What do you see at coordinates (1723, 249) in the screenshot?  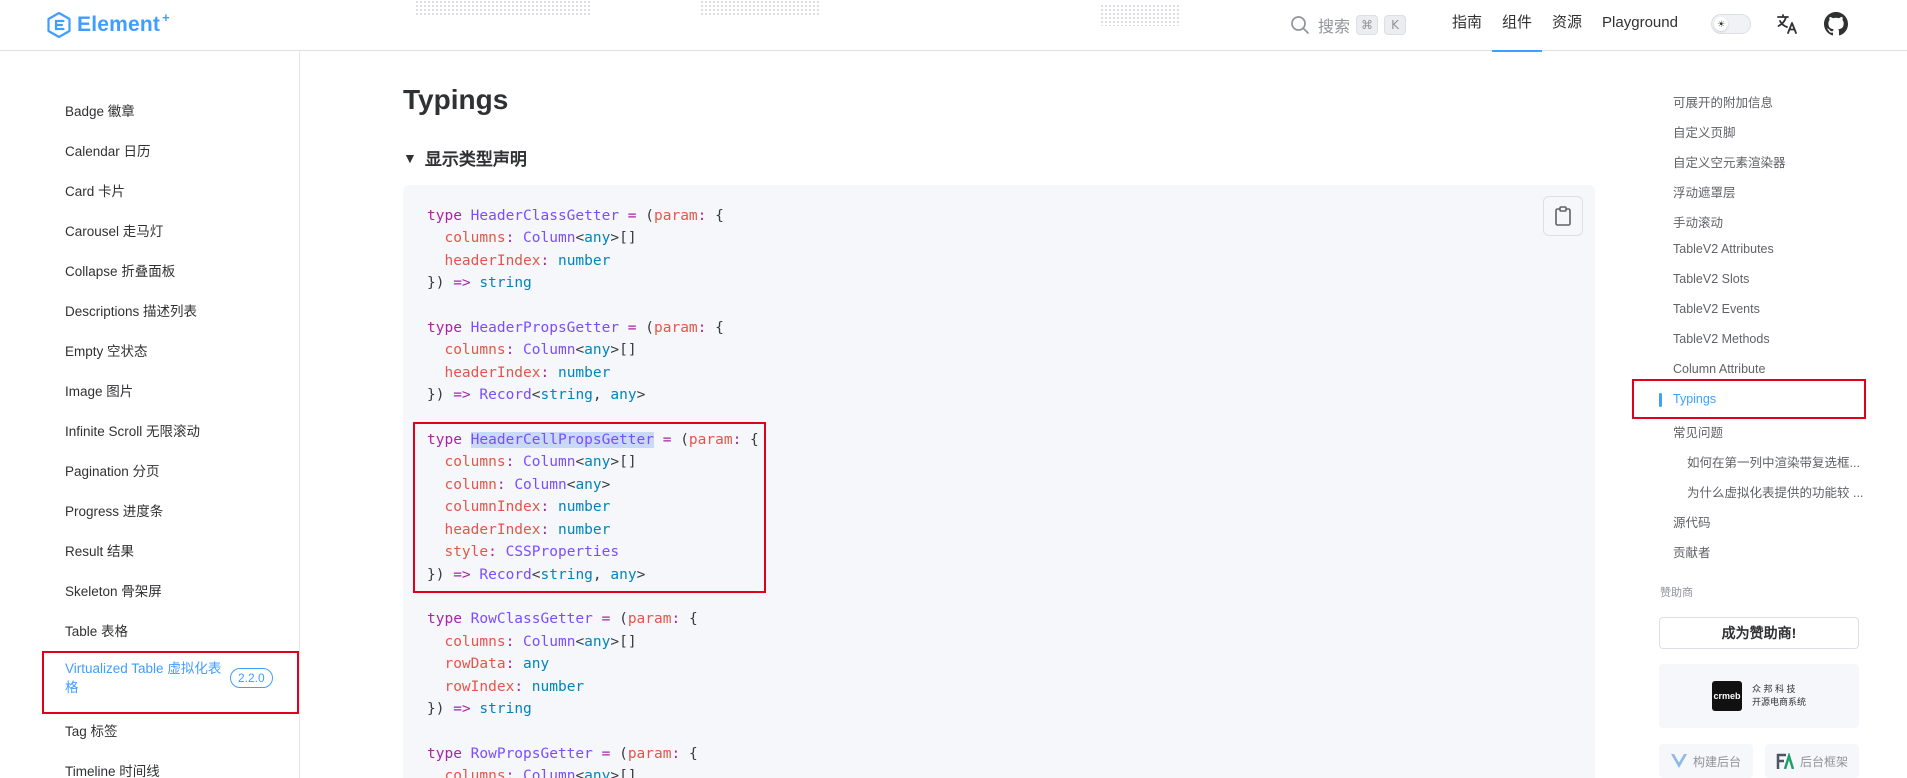 I see `toc-item-tablev2-attributes: TableV2 Attributes` at bounding box center [1723, 249].